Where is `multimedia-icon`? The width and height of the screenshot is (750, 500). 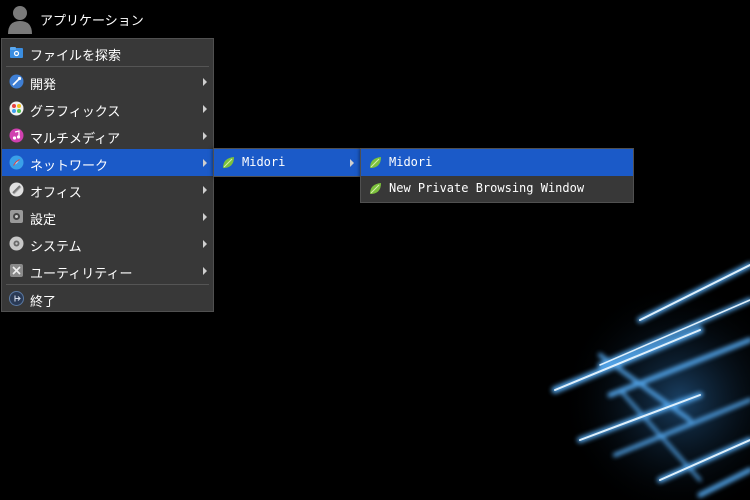
multimedia-icon is located at coordinates (16, 135).